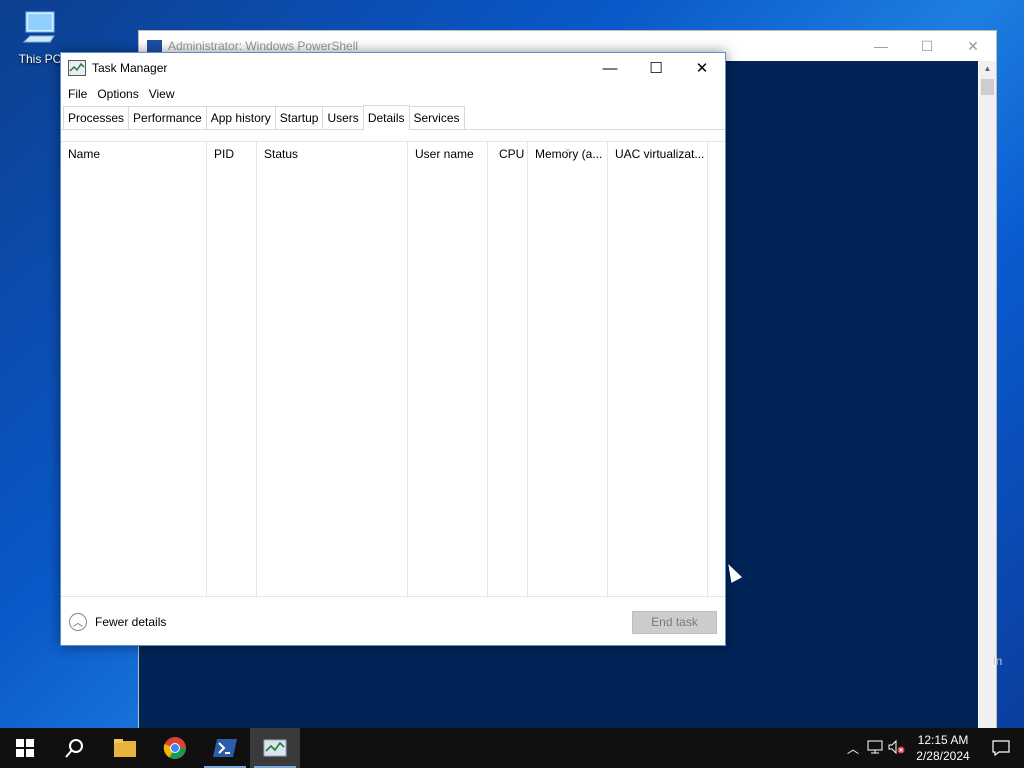  What do you see at coordinates (897, 748) in the screenshot?
I see `volume-muted-icon` at bounding box center [897, 748].